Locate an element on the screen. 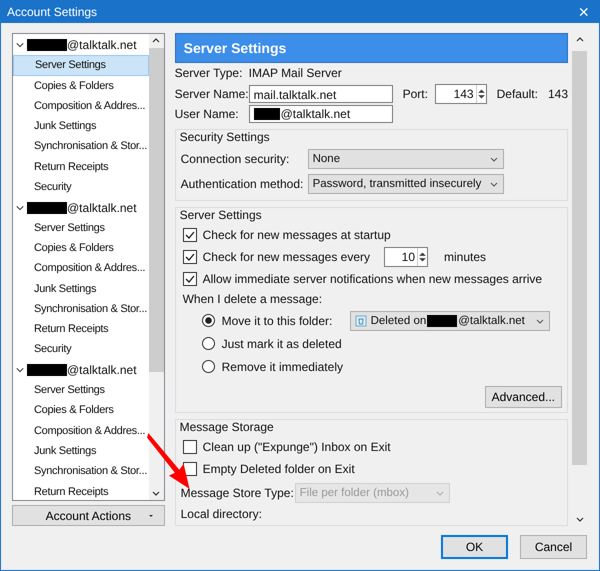 The image size is (600, 571). dropdown: Password, transmitted insecurely is located at coordinates (406, 184).